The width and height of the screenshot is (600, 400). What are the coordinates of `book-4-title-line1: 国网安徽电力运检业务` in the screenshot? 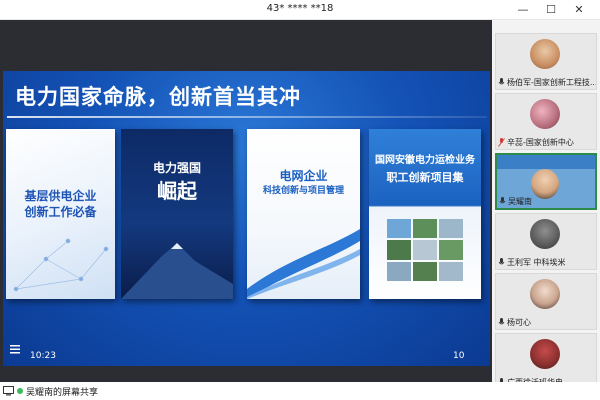 It's located at (425, 160).